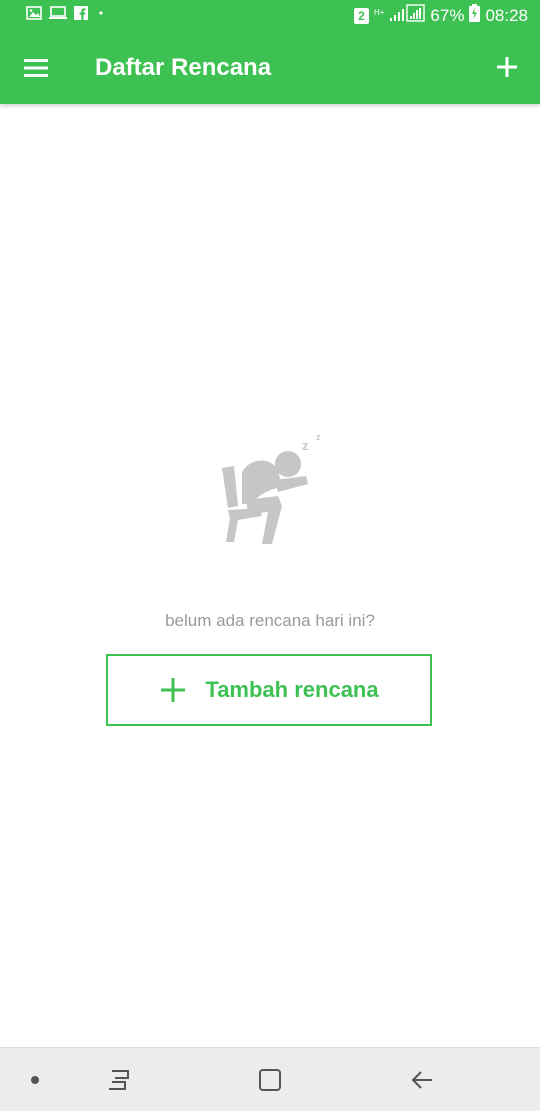 This screenshot has width=540, height=1111. I want to click on facebook-icon, so click(81, 15).